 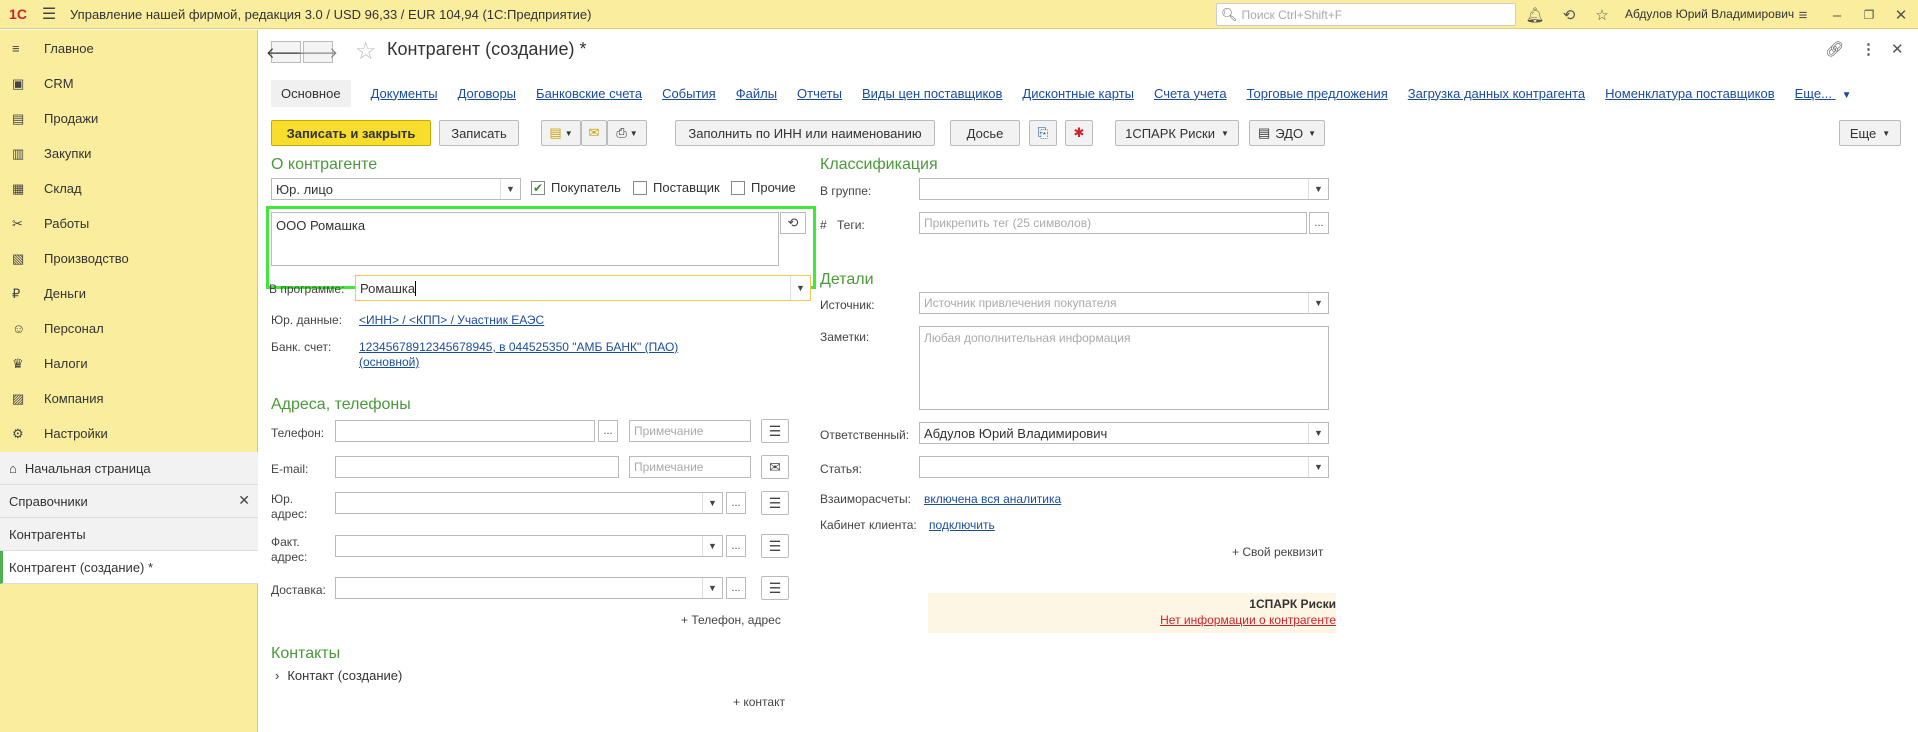 I want to click on full-name-field: ООО Ромашка, so click(x=525, y=239).